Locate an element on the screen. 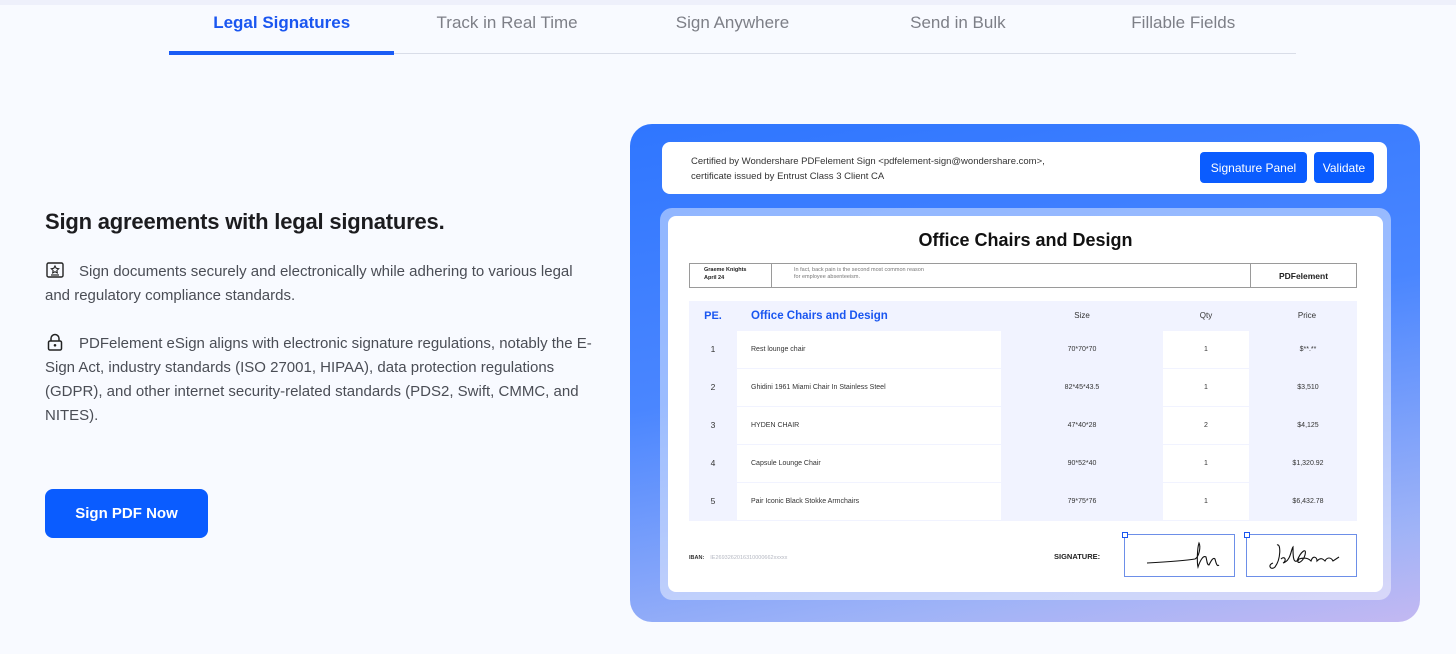  row-name: Pair Iconic Black Stokke Armchairs is located at coordinates (869, 501).